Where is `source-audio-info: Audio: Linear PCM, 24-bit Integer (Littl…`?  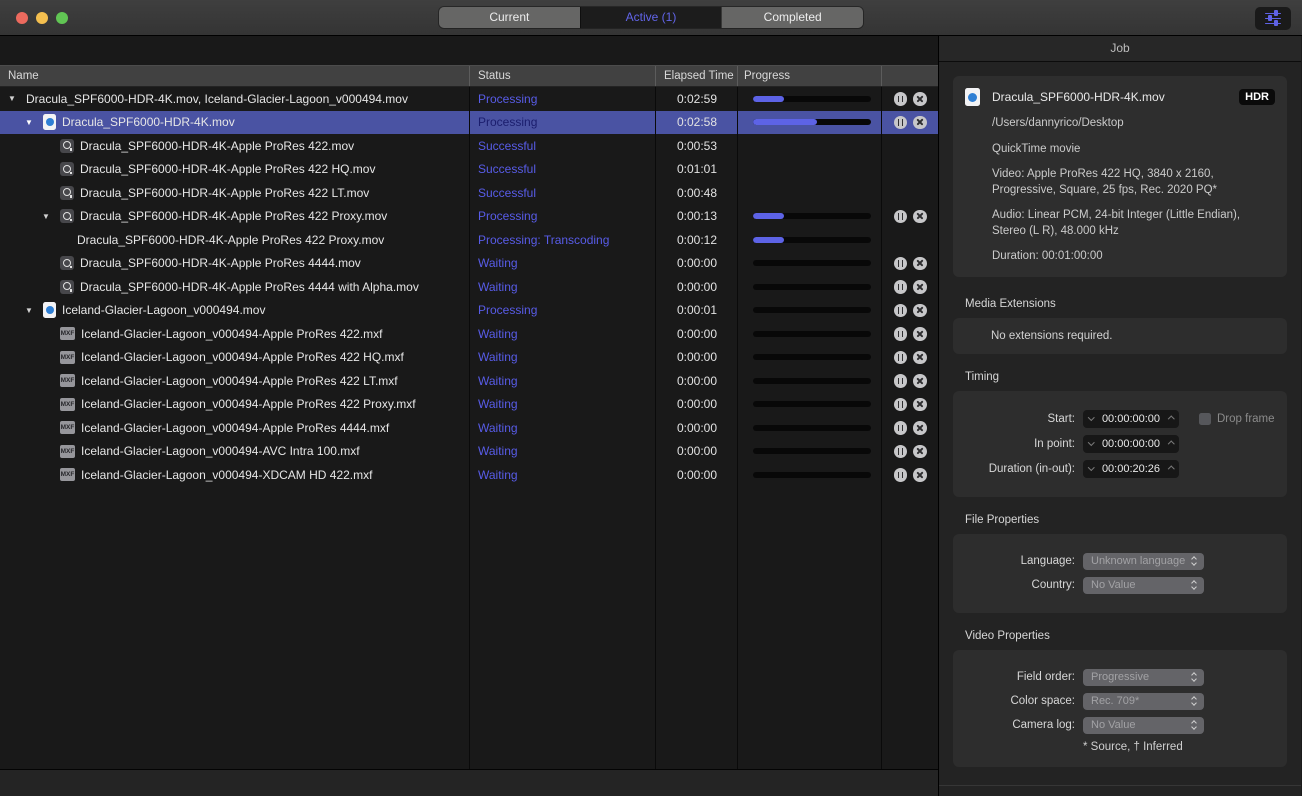
source-audio-info: Audio: Linear PCM, 24-bit Integer (Littl… is located at coordinates (1116, 223).